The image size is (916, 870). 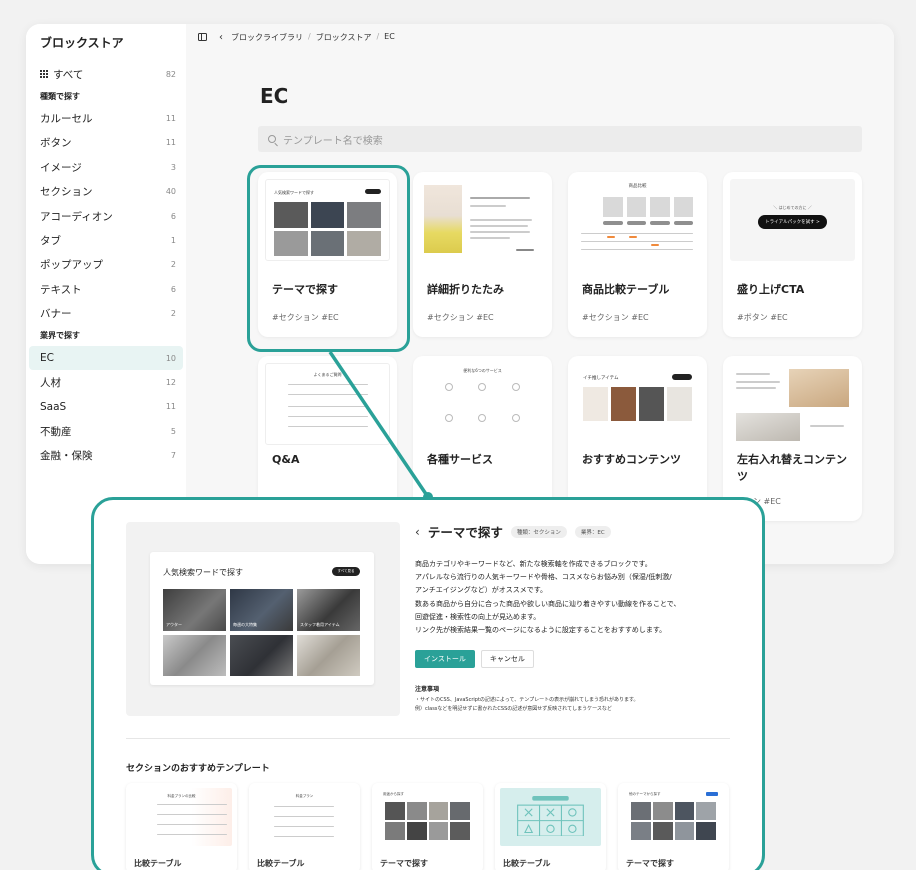 What do you see at coordinates (548, 603) in the screenshot?
I see `description-line: 数ある商品から自分に合った商品や欲しい商品に辿り着きやすい動線を作ることで、` at bounding box center [548, 603].